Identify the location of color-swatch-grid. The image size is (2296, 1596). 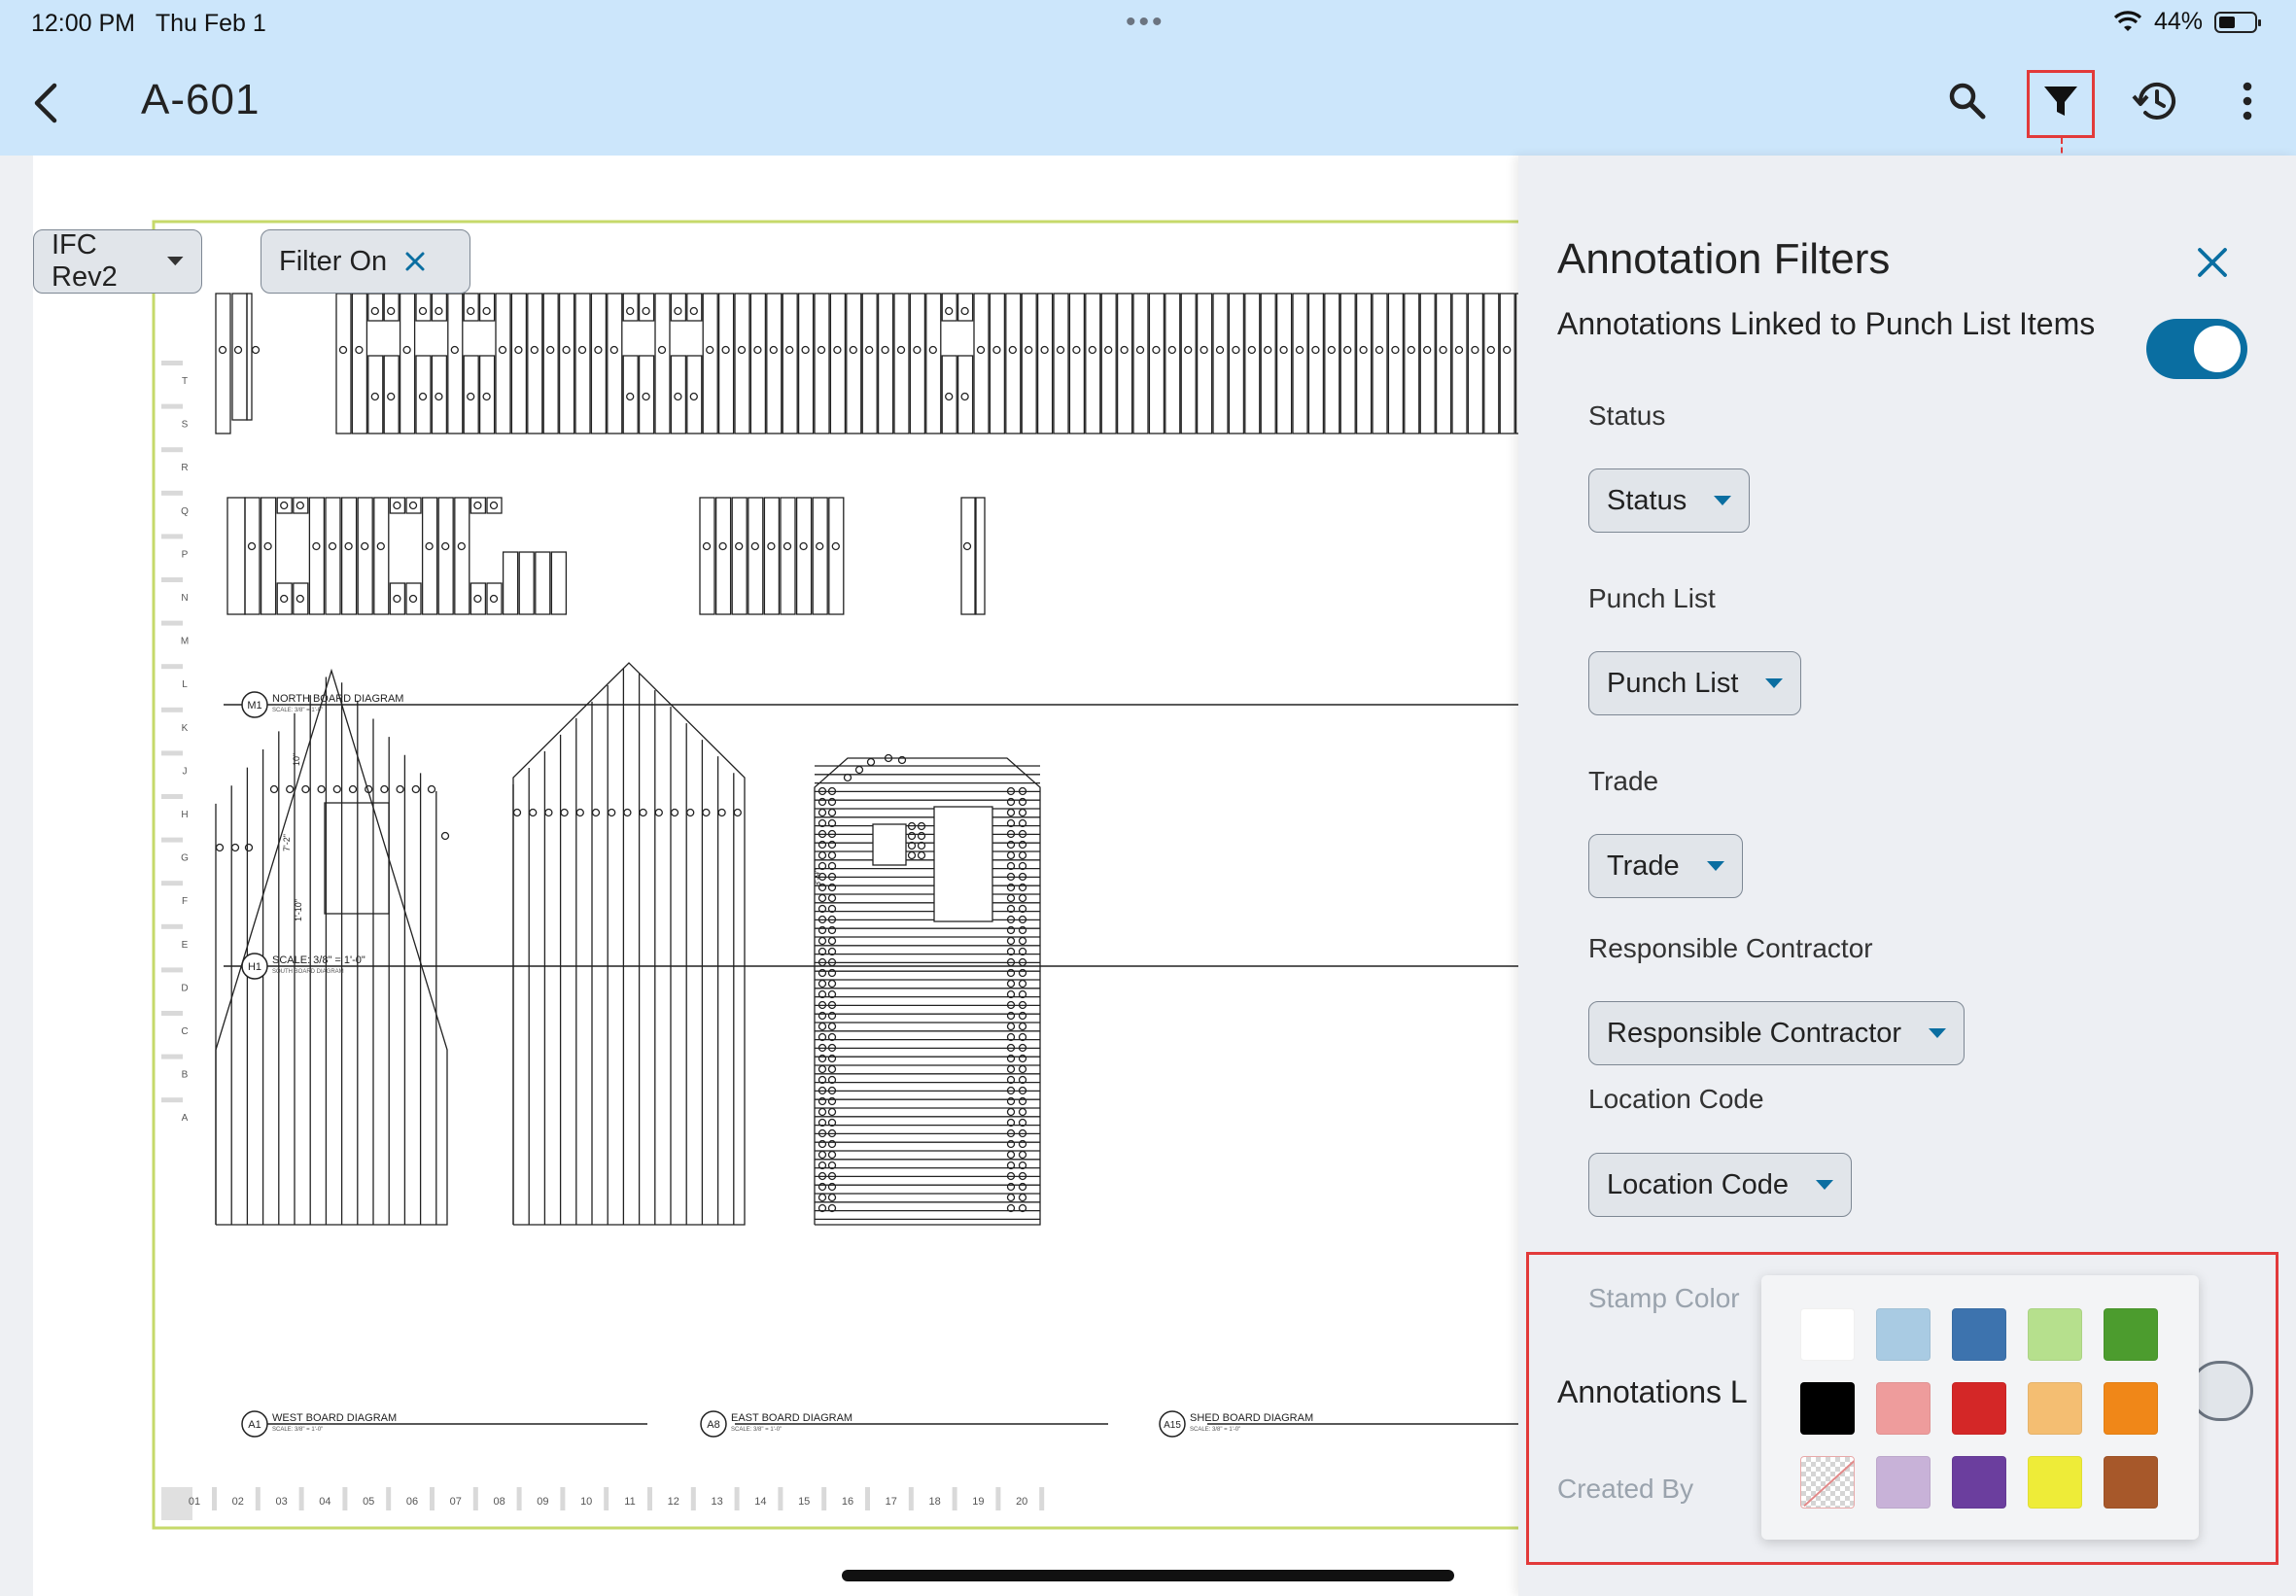
(1979, 1408).